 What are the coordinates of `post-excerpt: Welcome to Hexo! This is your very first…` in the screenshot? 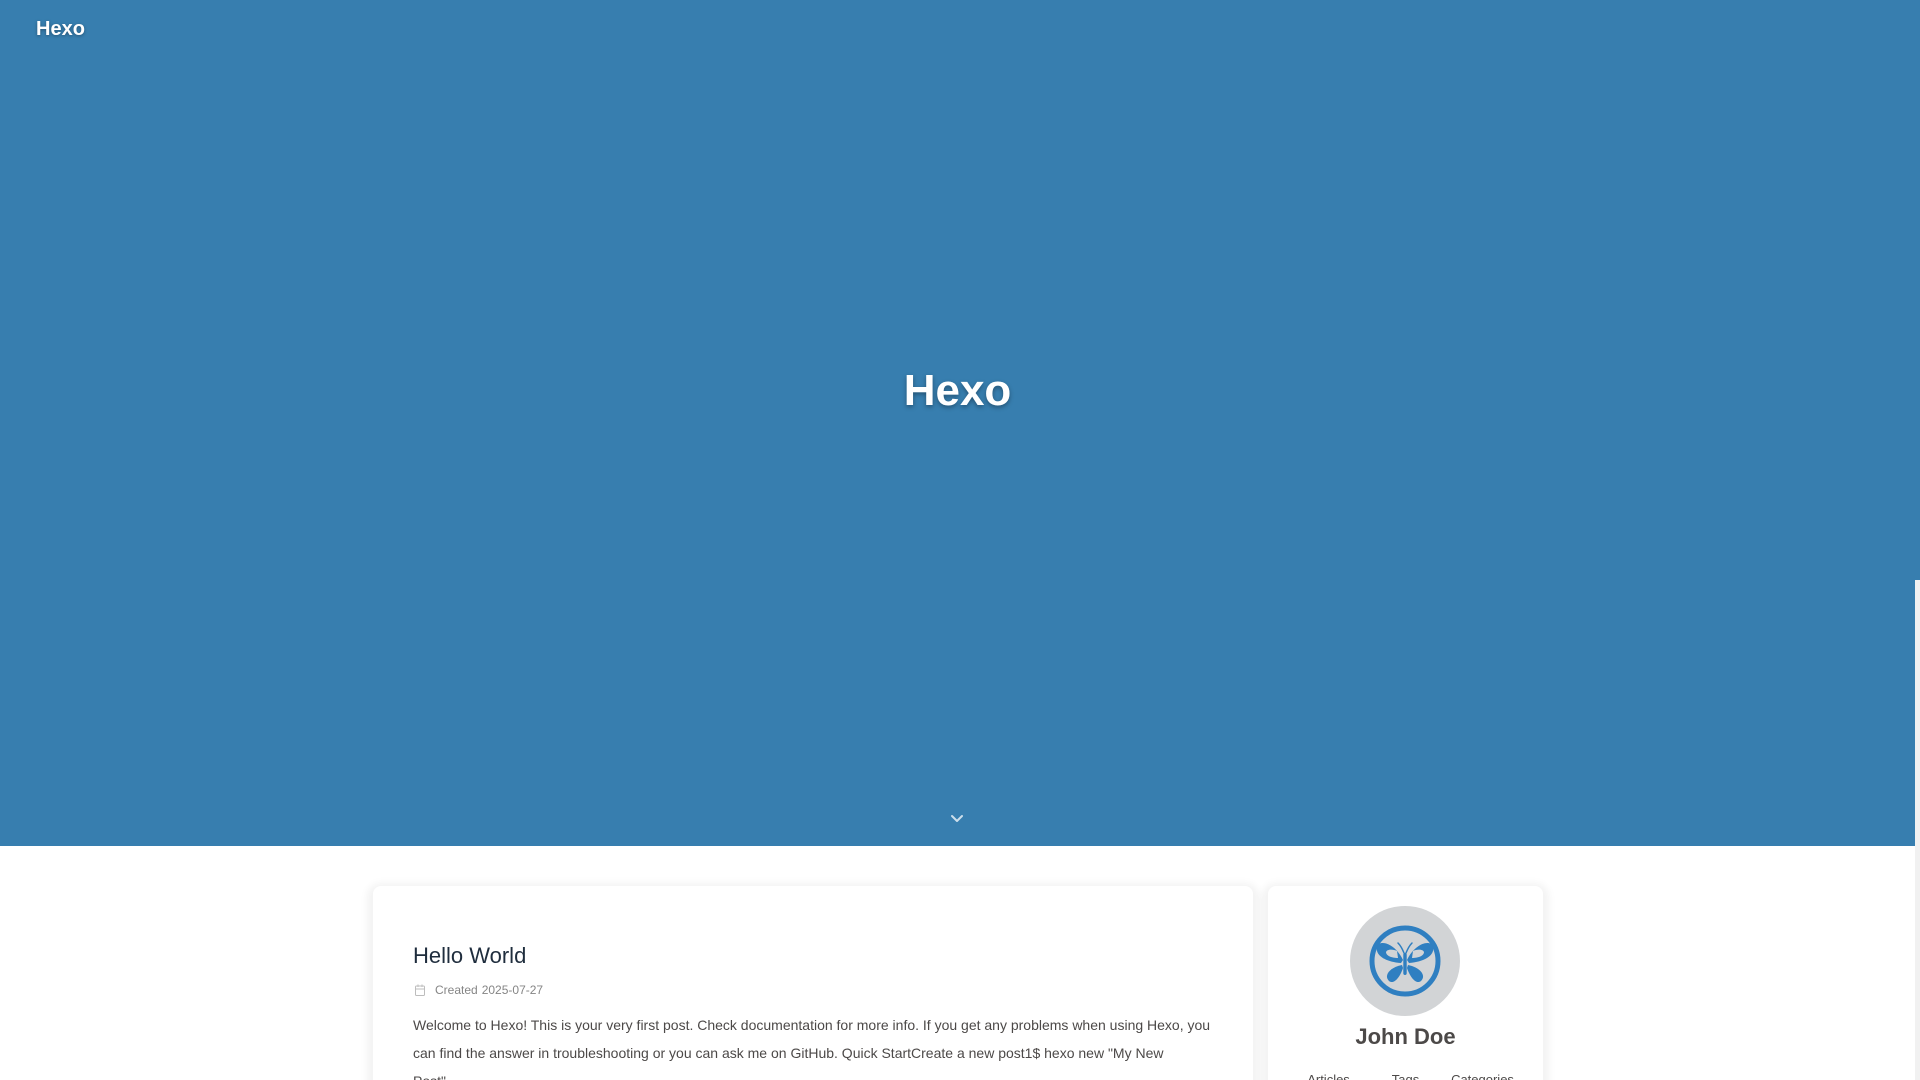 It's located at (812, 1048).